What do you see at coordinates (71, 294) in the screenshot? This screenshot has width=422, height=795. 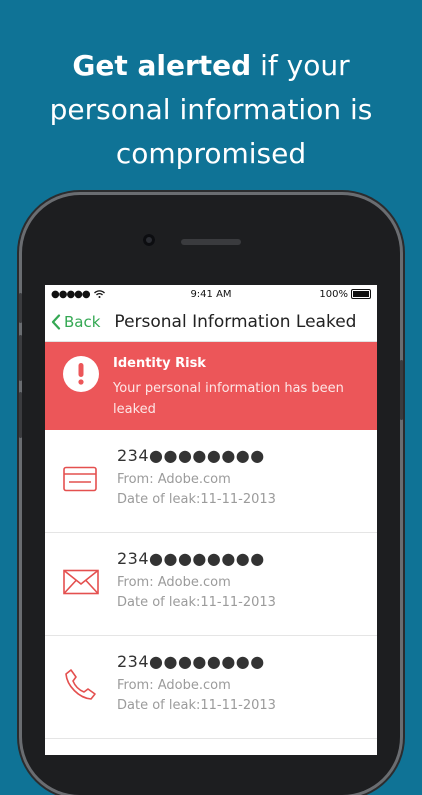 I see `signal-strength: ●●●●●` at bounding box center [71, 294].